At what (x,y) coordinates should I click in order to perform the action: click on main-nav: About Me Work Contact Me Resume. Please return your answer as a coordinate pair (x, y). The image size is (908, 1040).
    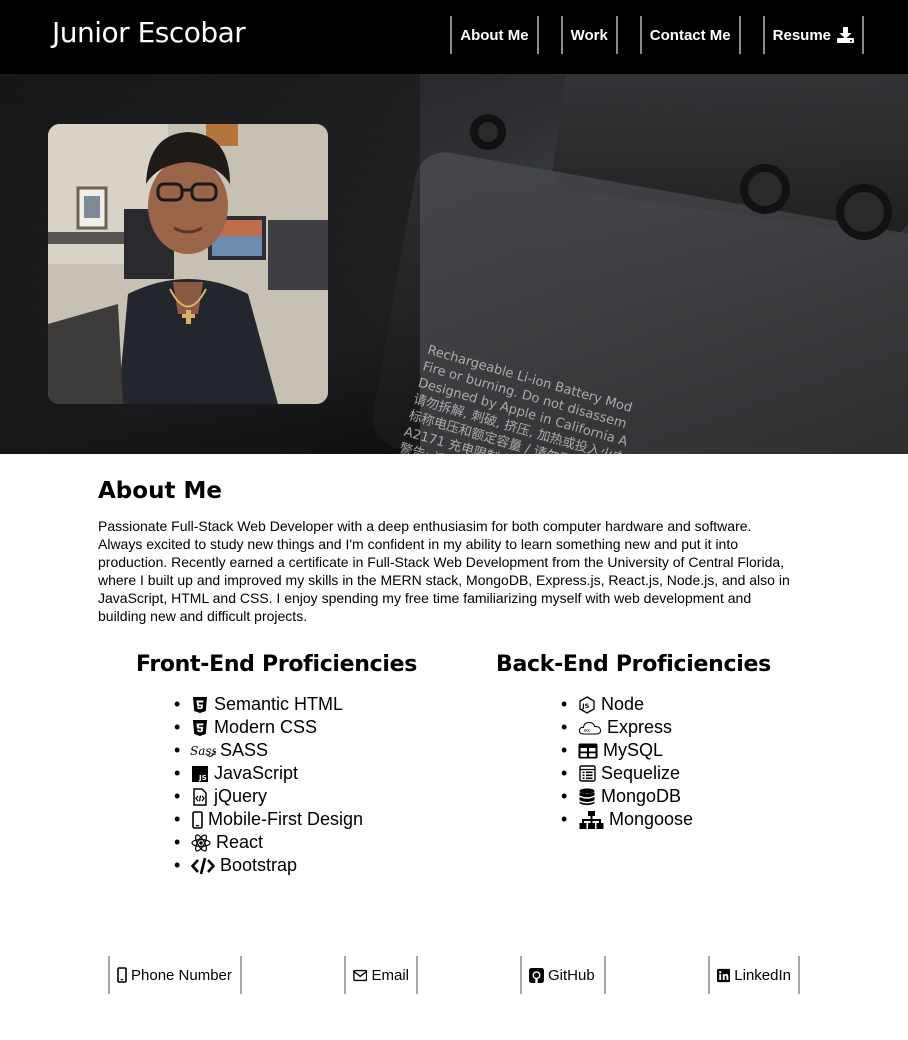
    Looking at the image, I should click on (657, 35).